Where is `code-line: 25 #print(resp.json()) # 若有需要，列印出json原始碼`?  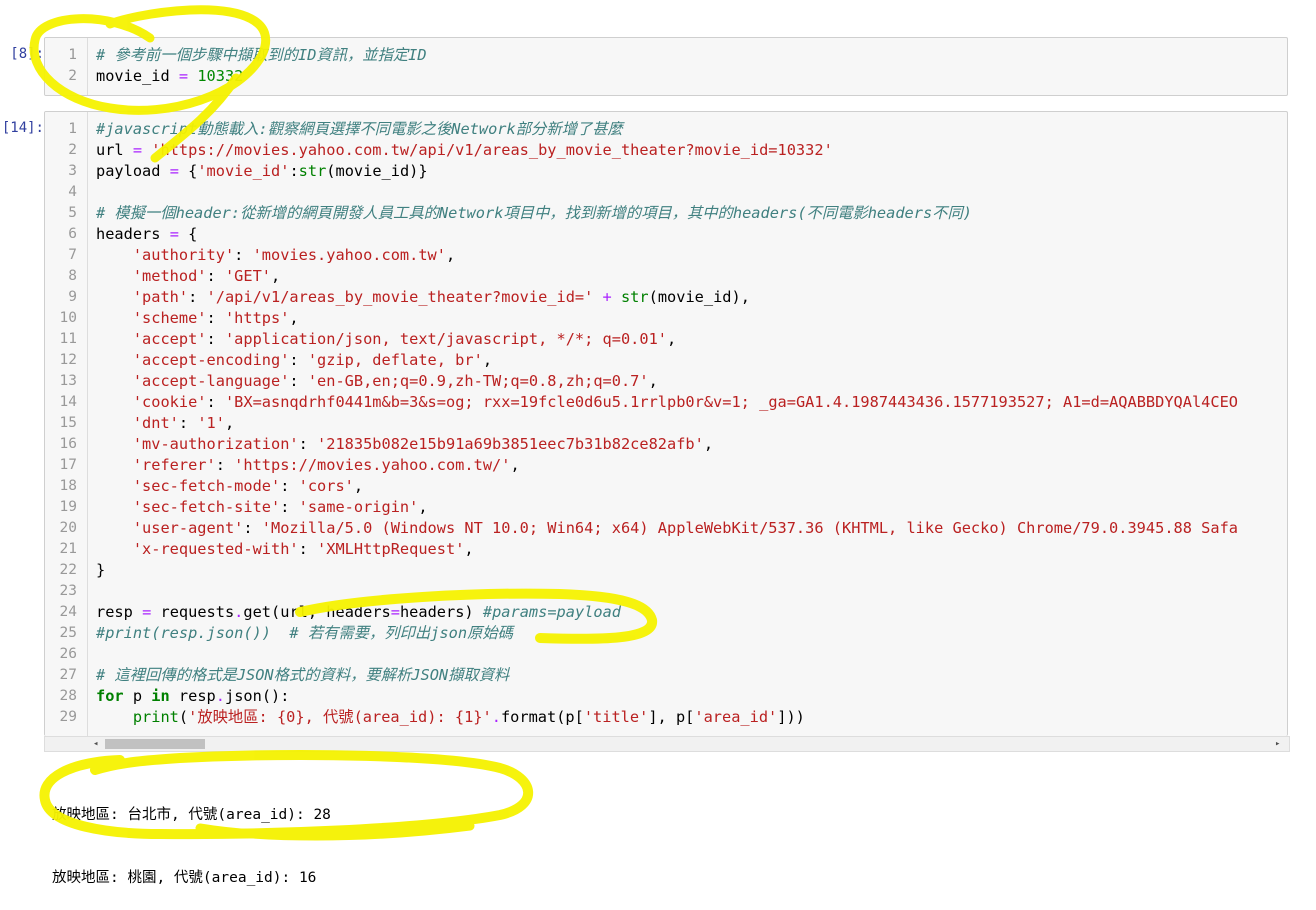 code-line: 25 #print(resp.json()) # 若有需要，列印出json原始碼 is located at coordinates (666, 633).